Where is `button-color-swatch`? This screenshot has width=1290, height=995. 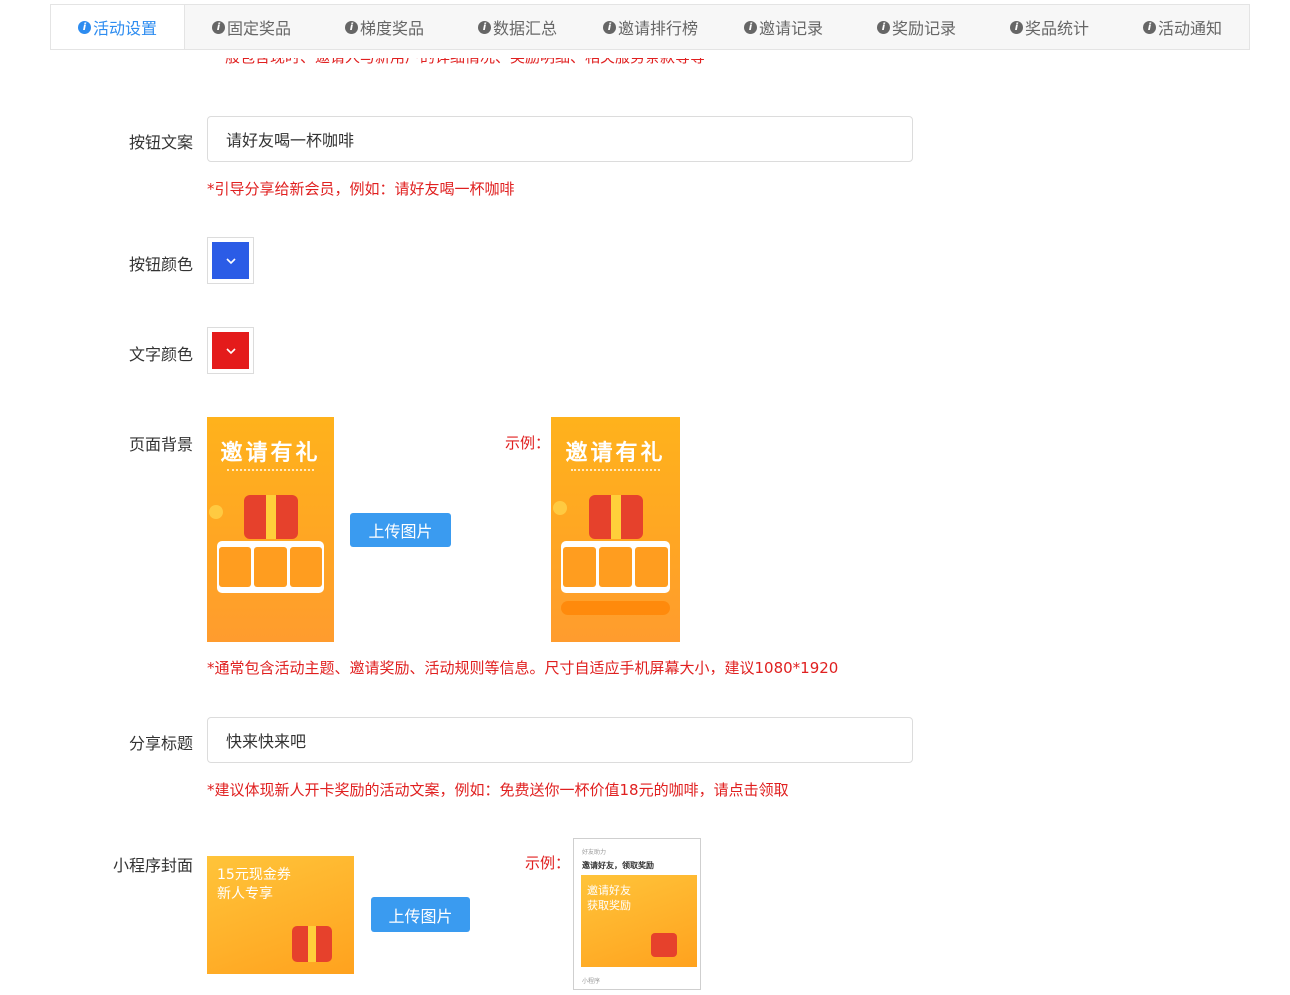
button-color-swatch is located at coordinates (230, 260).